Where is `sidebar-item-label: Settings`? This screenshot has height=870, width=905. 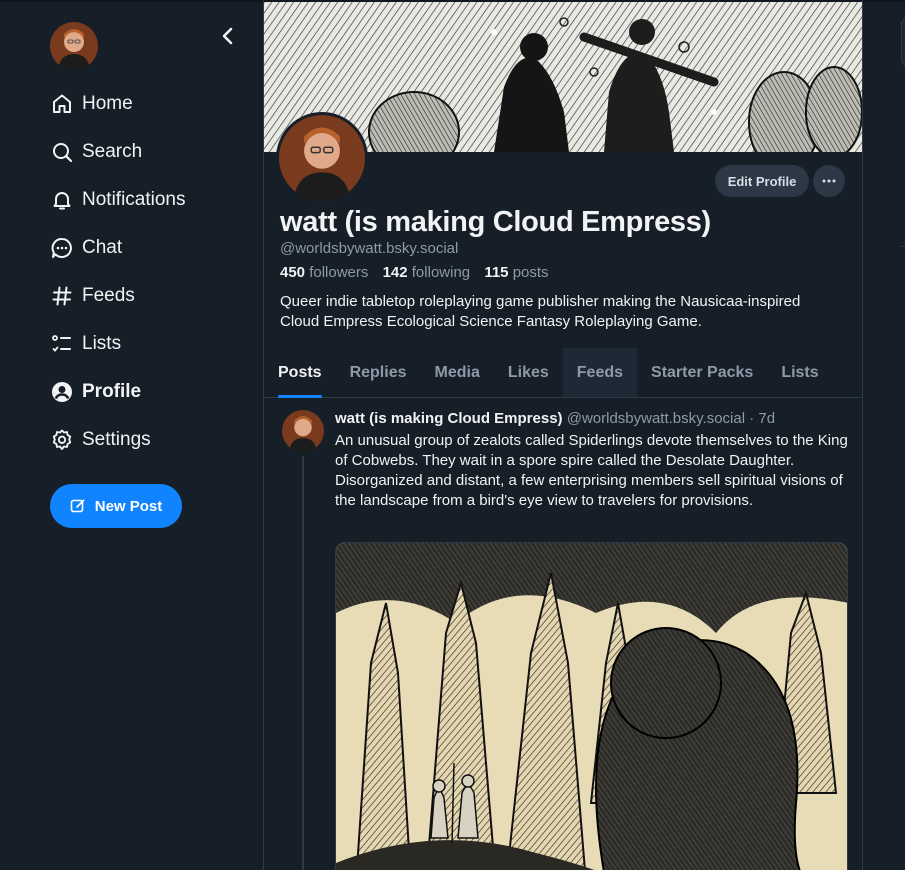 sidebar-item-label: Settings is located at coordinates (116, 439).